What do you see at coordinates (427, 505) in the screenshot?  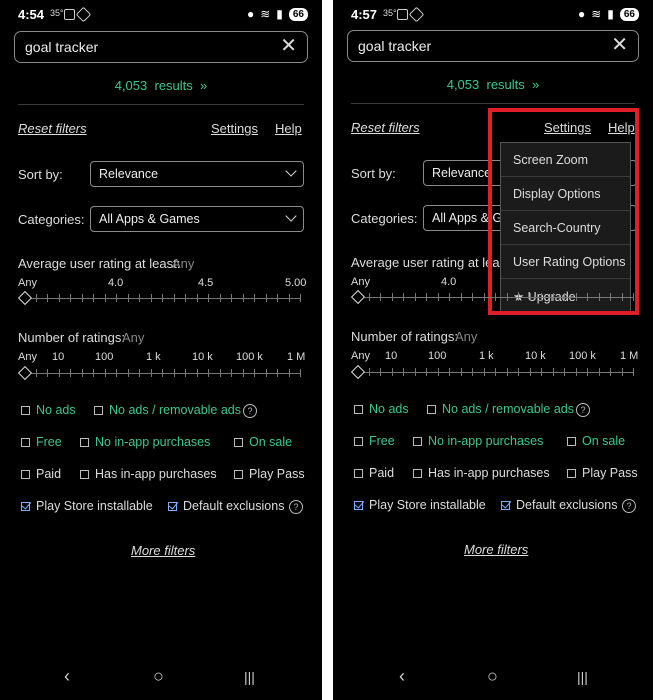 I see `installable-label: Play Store installable` at bounding box center [427, 505].